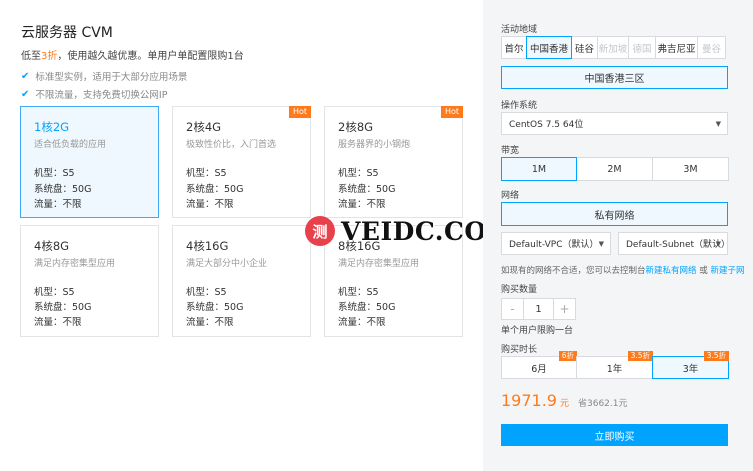 Image resolution: width=753 pixels, height=471 pixels. I want to click on region-germany: 德国, so click(642, 47).